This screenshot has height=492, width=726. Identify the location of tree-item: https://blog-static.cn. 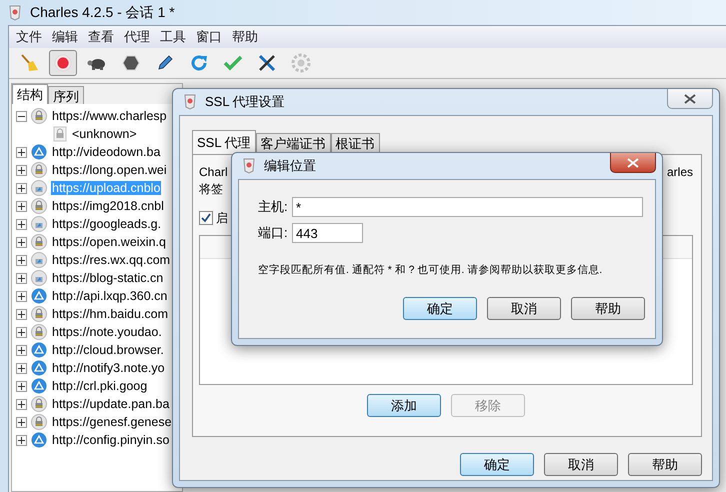
(107, 278).